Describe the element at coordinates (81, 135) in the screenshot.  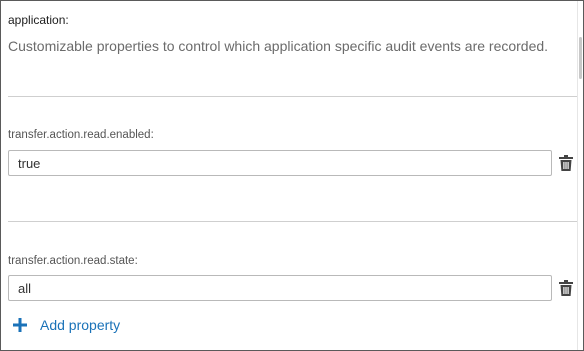
I see `property-label-read-enabled: transfer.action.read.enabled:` at that location.